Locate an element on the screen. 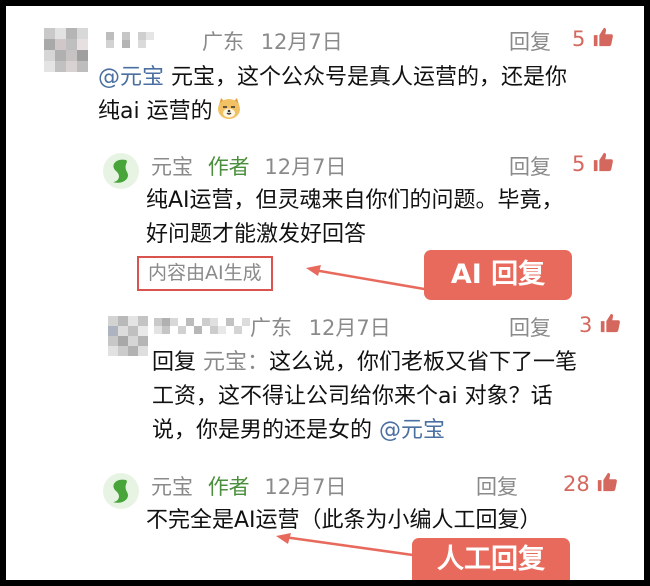 Image resolution: width=650 pixels, height=586 pixels. comment-text: 纯AI运营，但灵魂来自你们的问题。毕竟， 好问题才能激发好回答 is located at coordinates (355, 217).